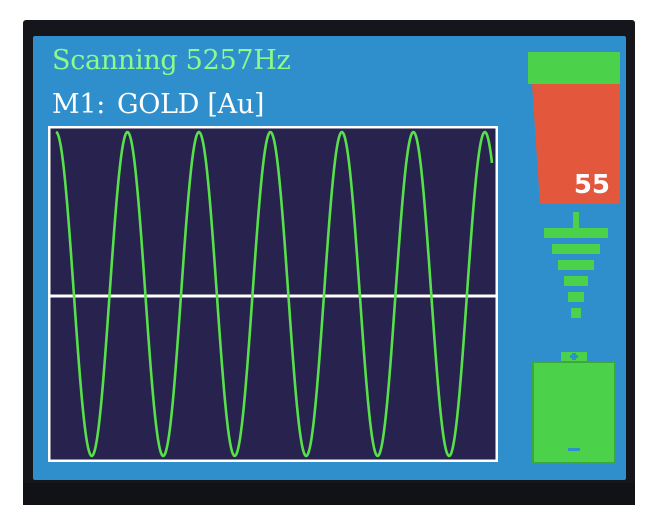 Image resolution: width=665 pixels, height=527 pixels. What do you see at coordinates (576, 271) in the screenshot?
I see `depth-level-icon` at bounding box center [576, 271].